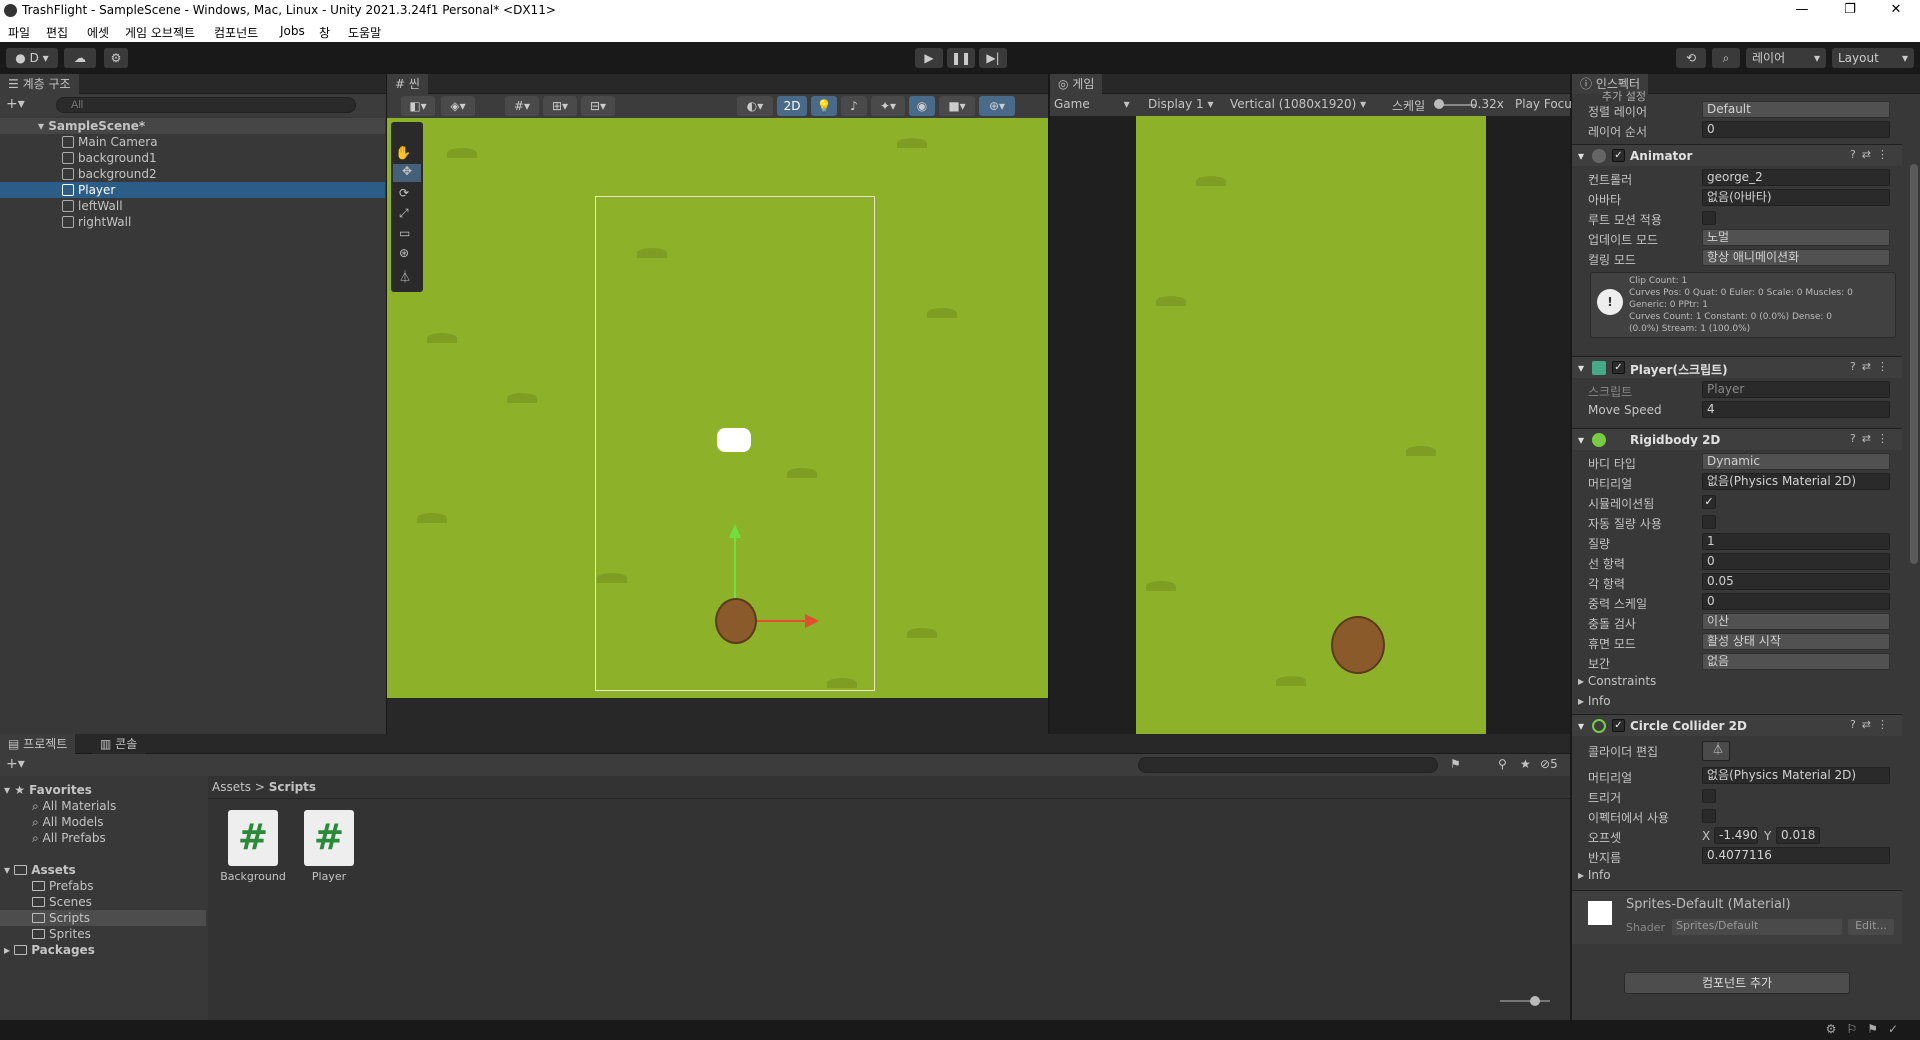  What do you see at coordinates (192, 174) in the screenshot?
I see `list-item: background2` at bounding box center [192, 174].